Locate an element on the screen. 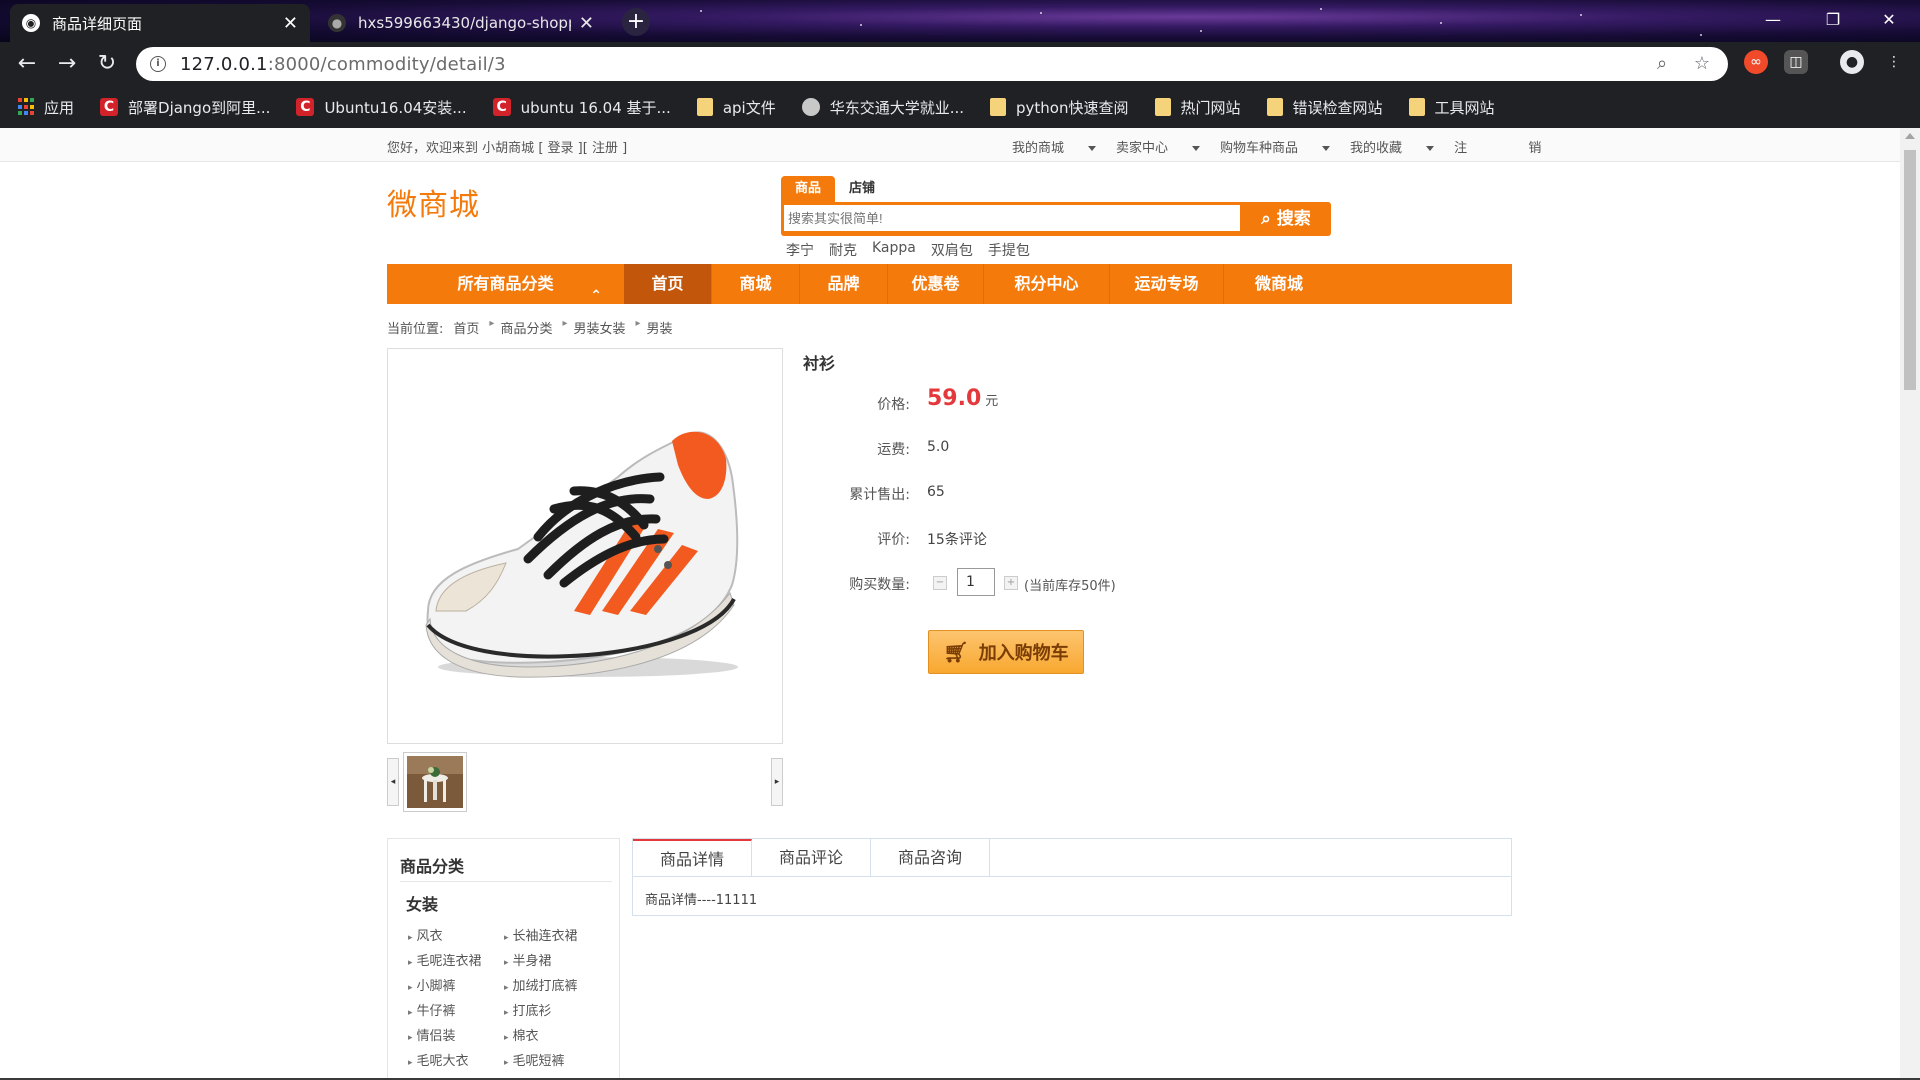 Image resolution: width=1920 pixels, height=1080 pixels. browser-tab: ● hxs599663430/django-shoppi ✕ is located at coordinates (461, 23).